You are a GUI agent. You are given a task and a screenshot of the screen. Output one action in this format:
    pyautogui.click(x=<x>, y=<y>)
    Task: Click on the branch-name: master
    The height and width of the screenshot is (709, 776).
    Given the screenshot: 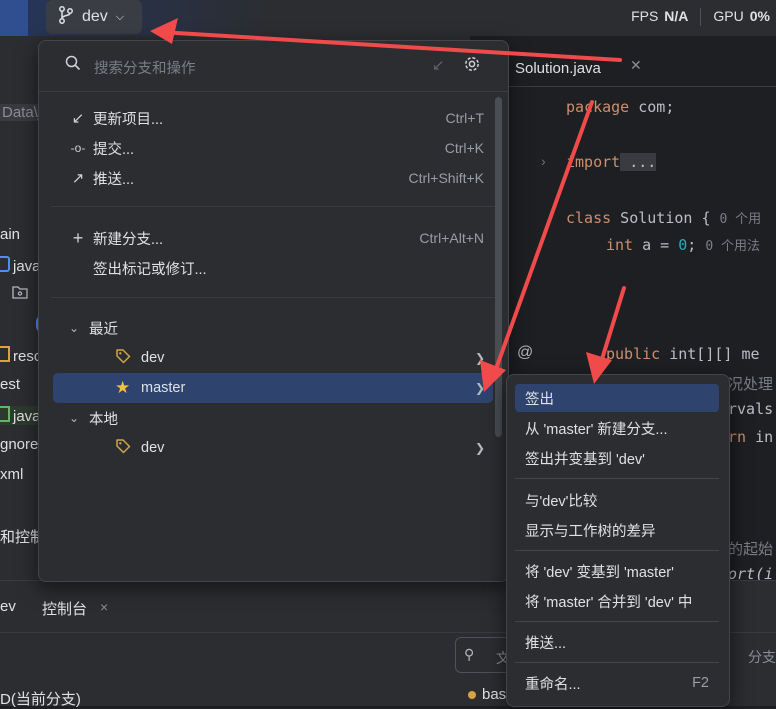 What is the action you would take?
    pyautogui.click(x=163, y=388)
    